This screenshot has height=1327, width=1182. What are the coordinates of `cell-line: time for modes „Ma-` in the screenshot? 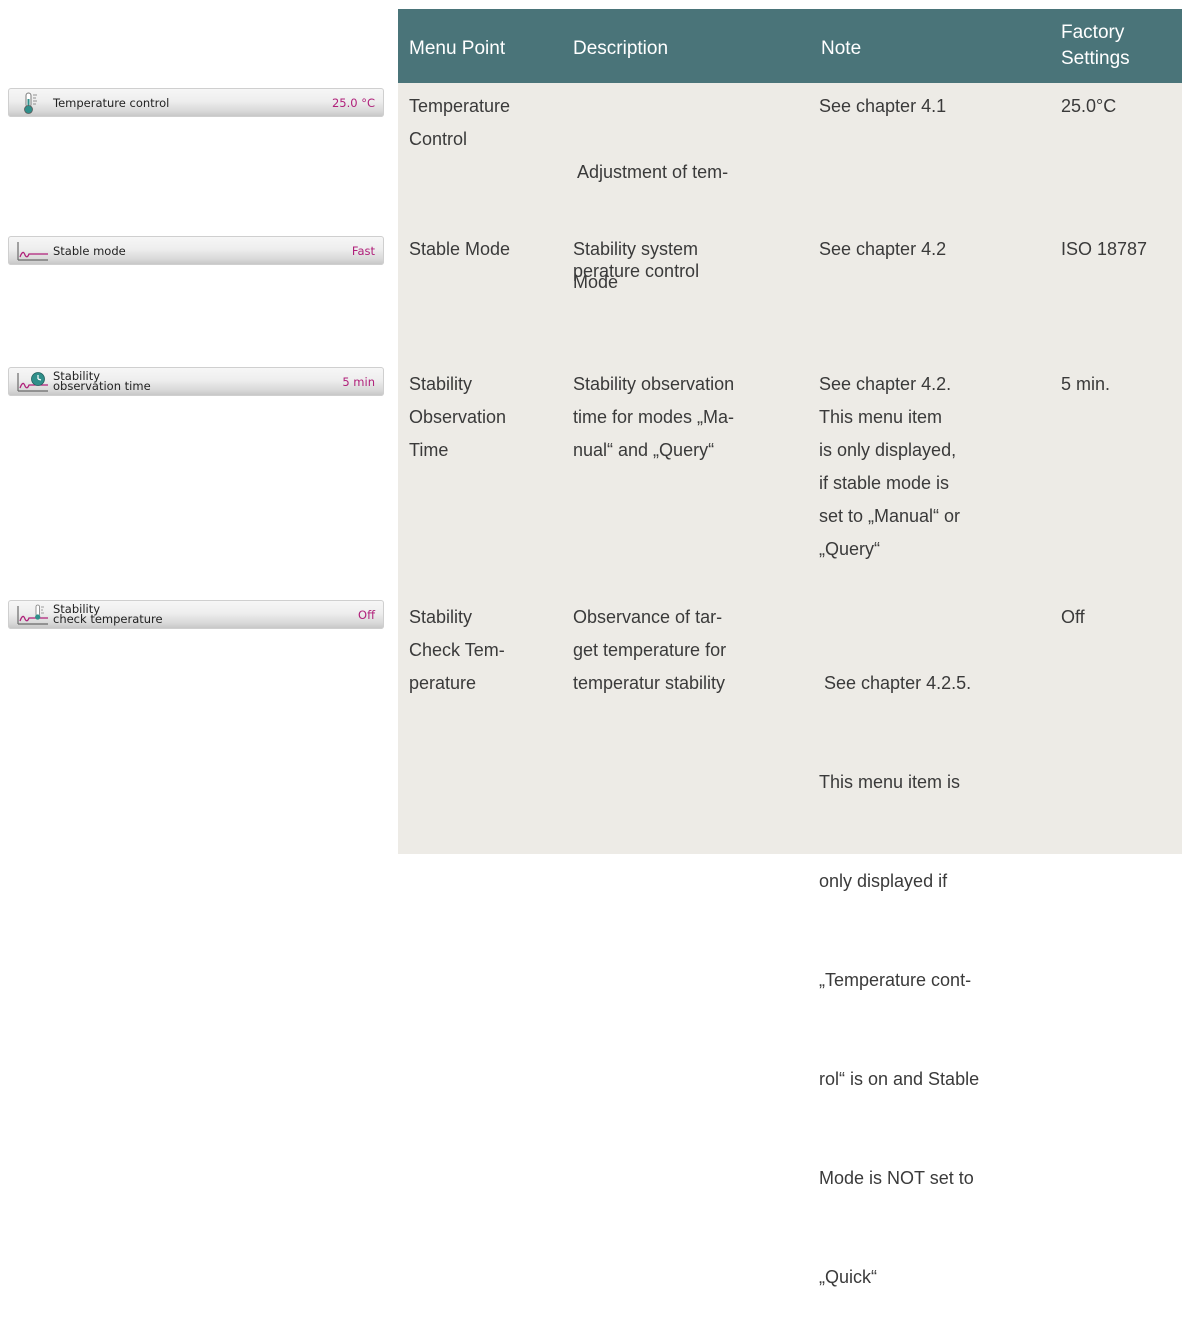 It's located at (654, 417).